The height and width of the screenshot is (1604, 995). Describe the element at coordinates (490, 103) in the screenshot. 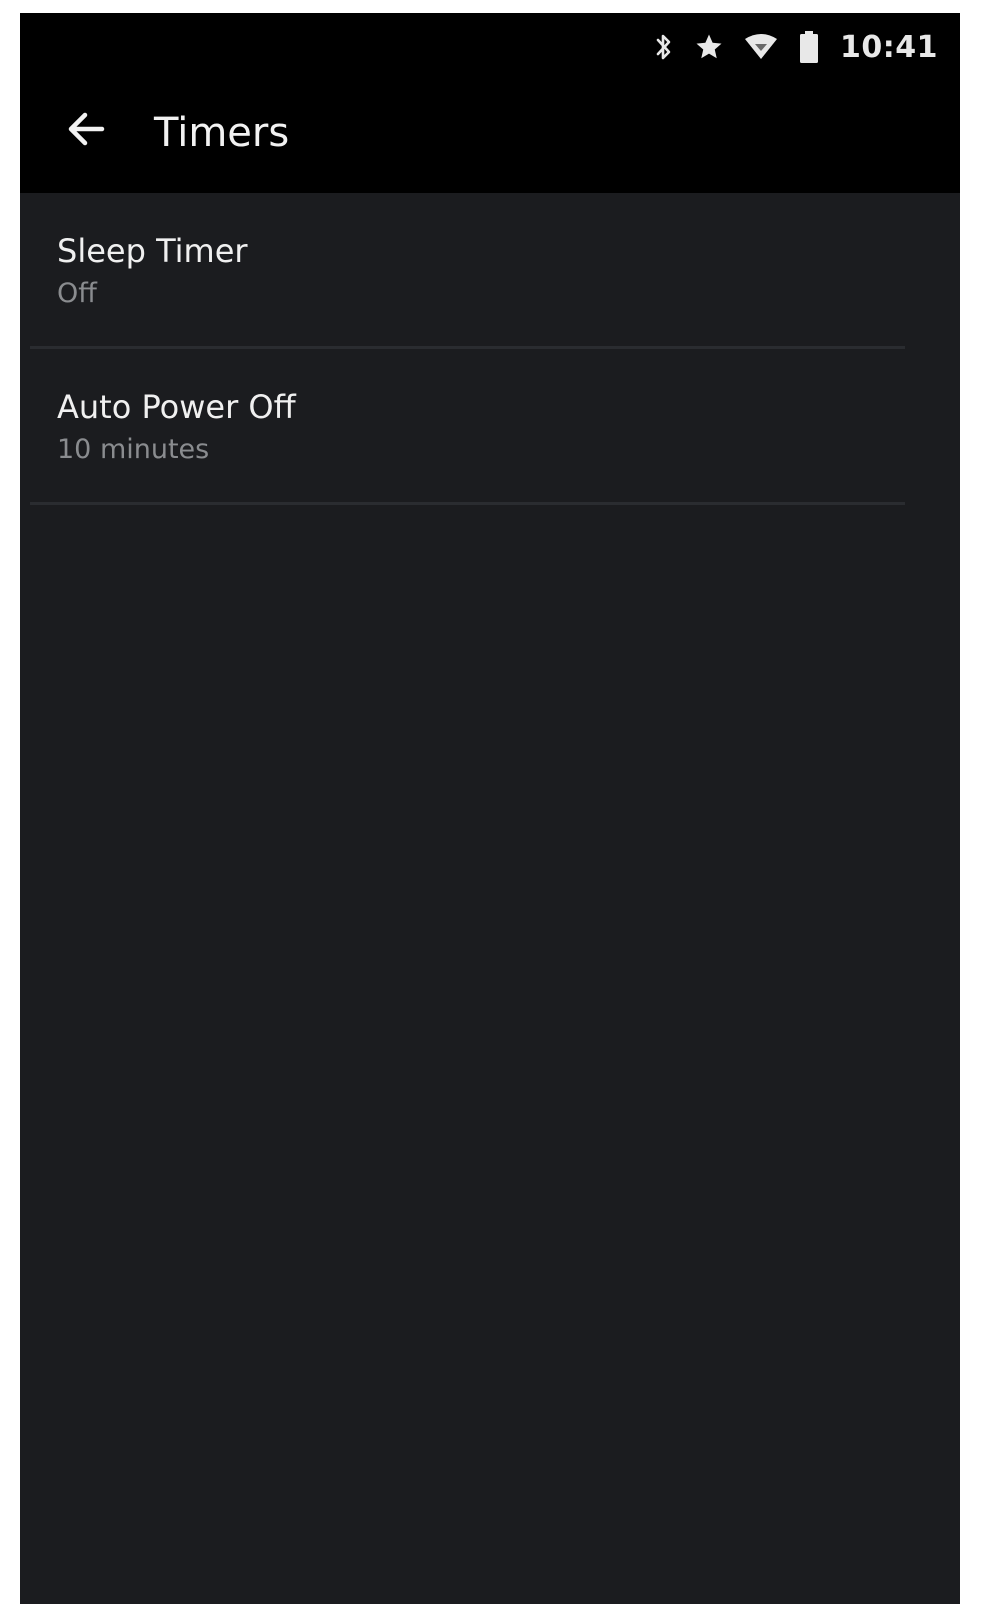

I see `app-header: 10:41 Timers` at that location.